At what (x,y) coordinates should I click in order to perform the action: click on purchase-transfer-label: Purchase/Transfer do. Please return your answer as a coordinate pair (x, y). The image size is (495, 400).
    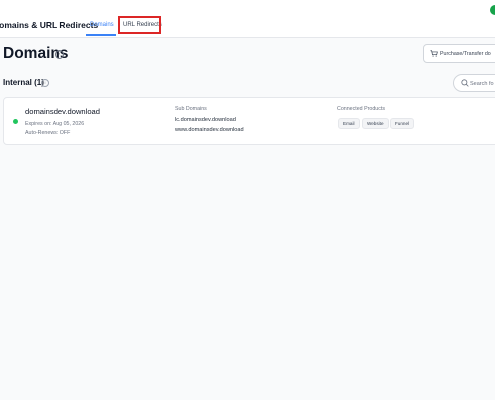
    Looking at the image, I should click on (465, 53).